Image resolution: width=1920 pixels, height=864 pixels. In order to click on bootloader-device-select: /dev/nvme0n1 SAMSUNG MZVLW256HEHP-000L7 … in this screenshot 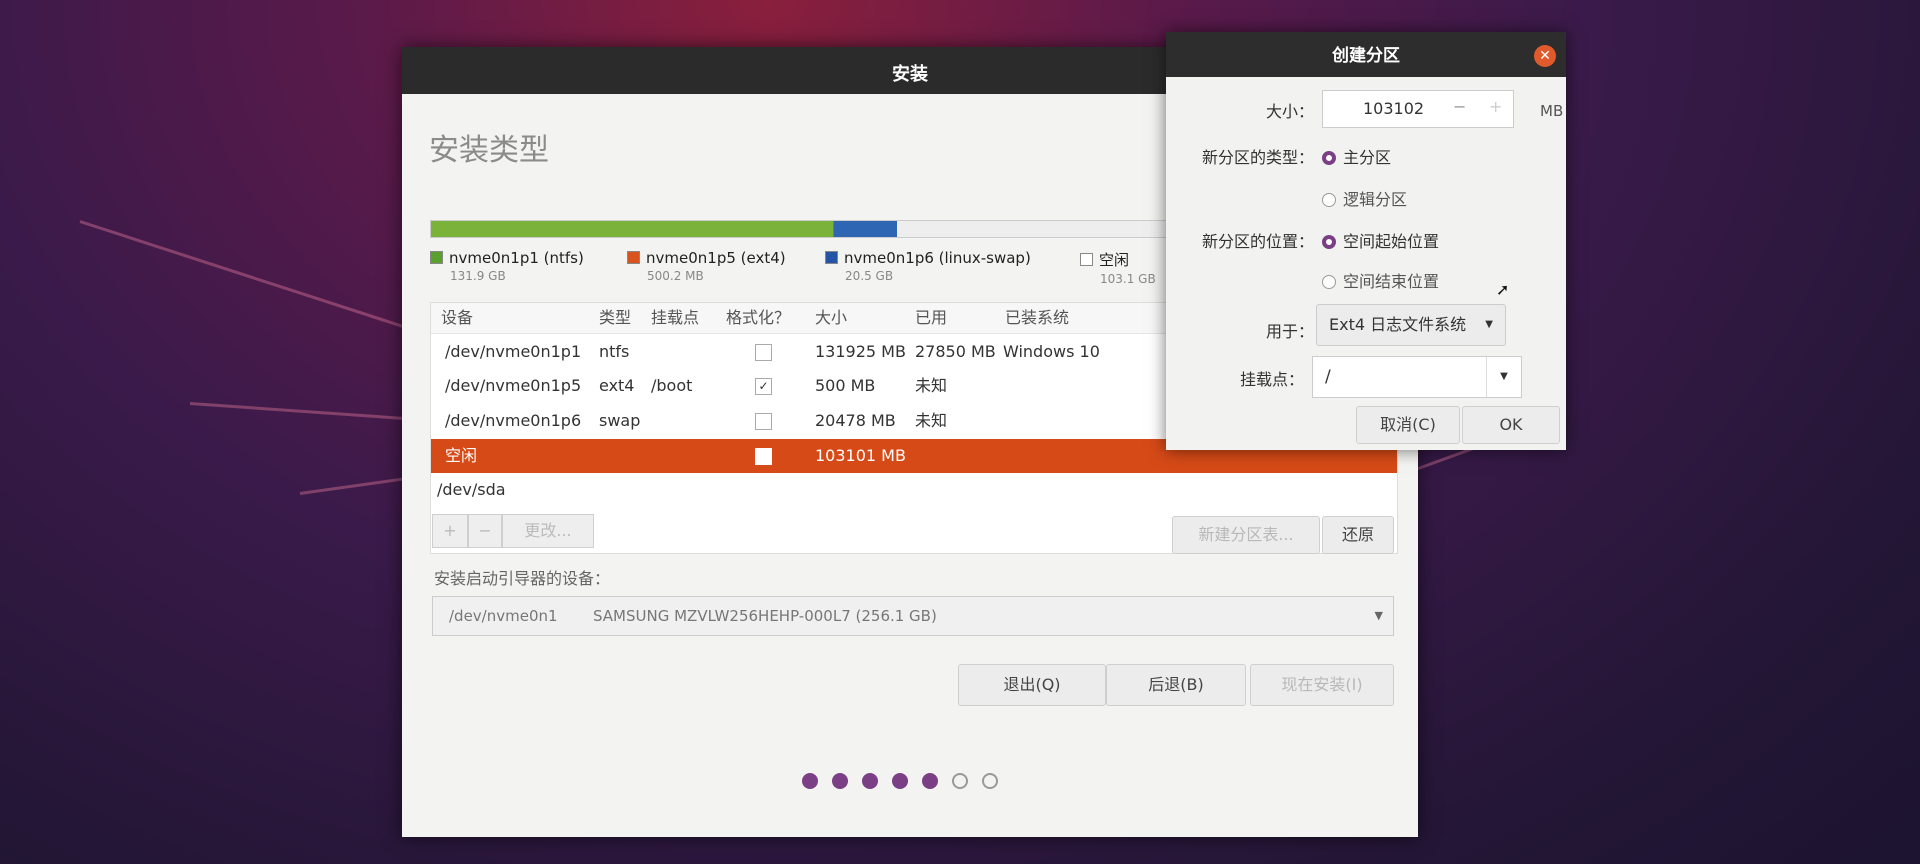, I will do `click(913, 616)`.